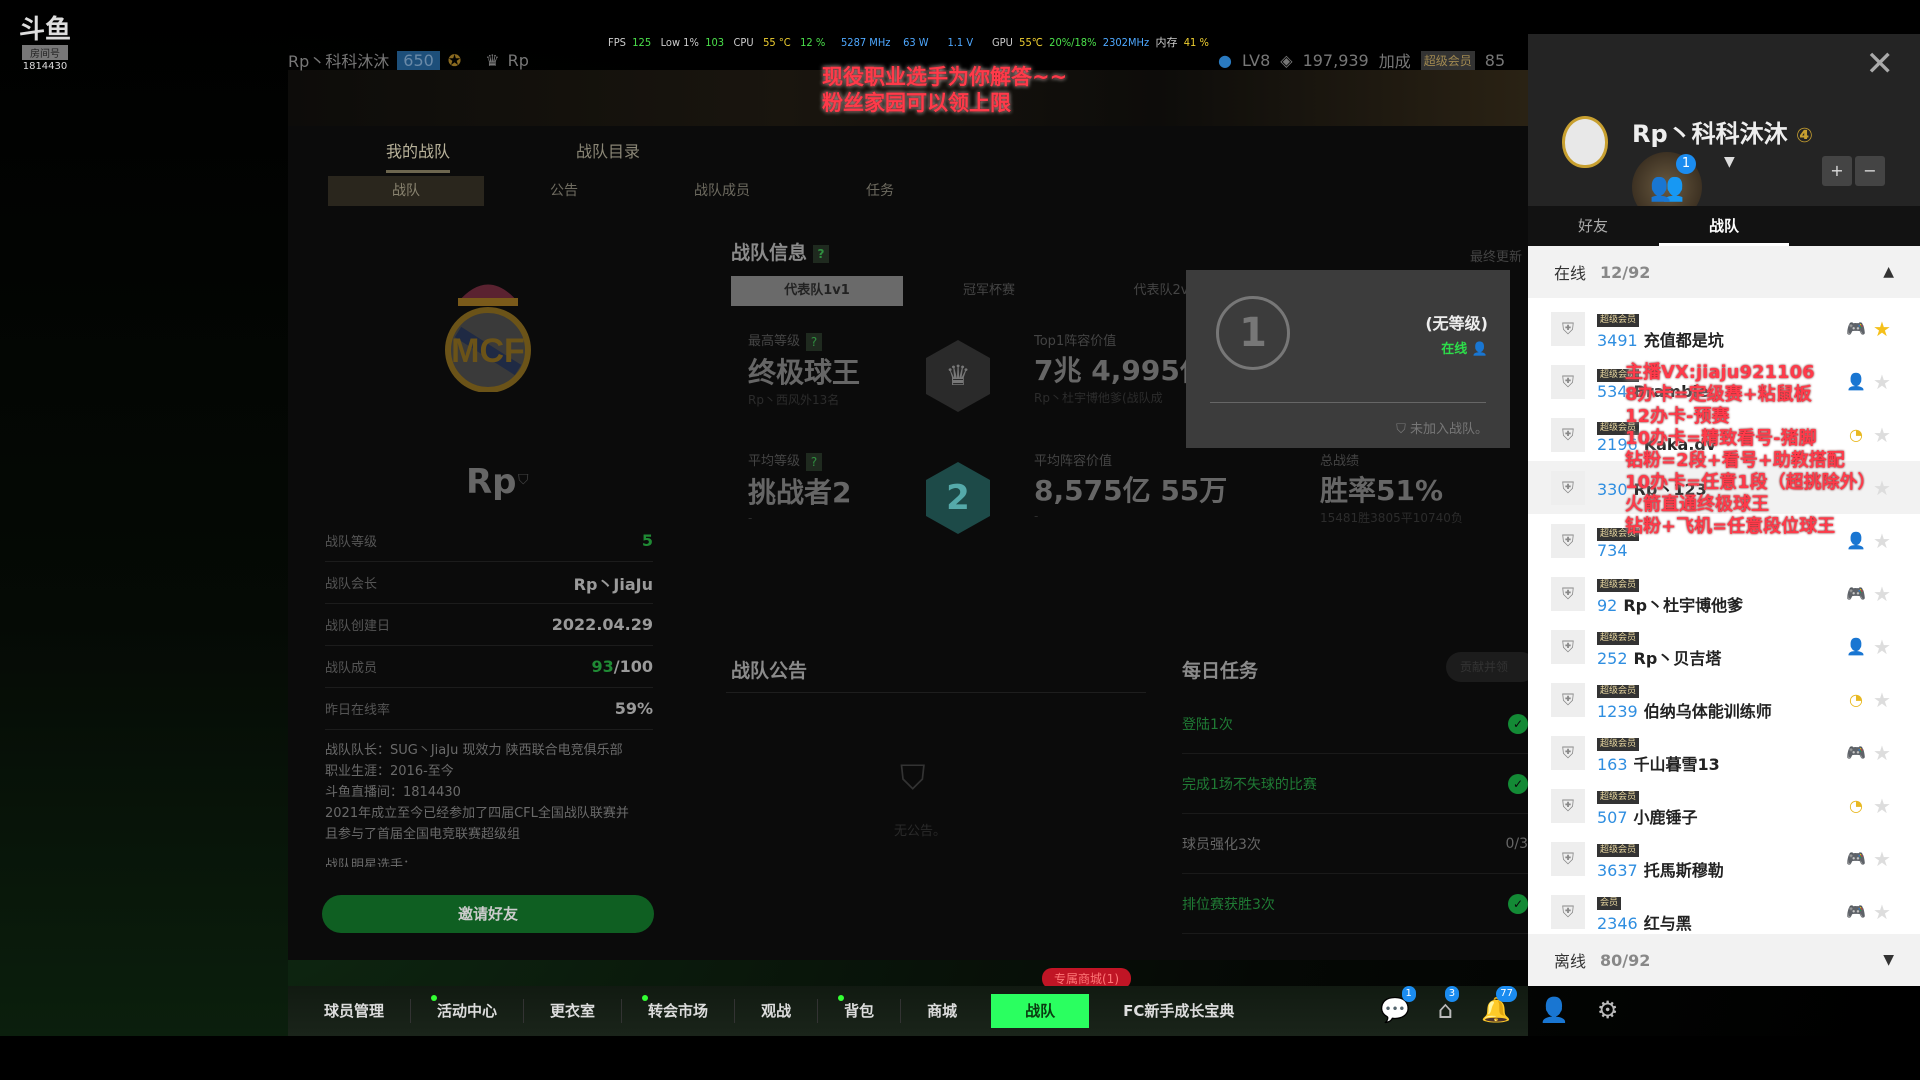  Describe the element at coordinates (1724, 646) in the screenshot. I see `friend-row: ⛨ 超级会员 252 Rp丶贝吉塔 👤 ★` at that location.